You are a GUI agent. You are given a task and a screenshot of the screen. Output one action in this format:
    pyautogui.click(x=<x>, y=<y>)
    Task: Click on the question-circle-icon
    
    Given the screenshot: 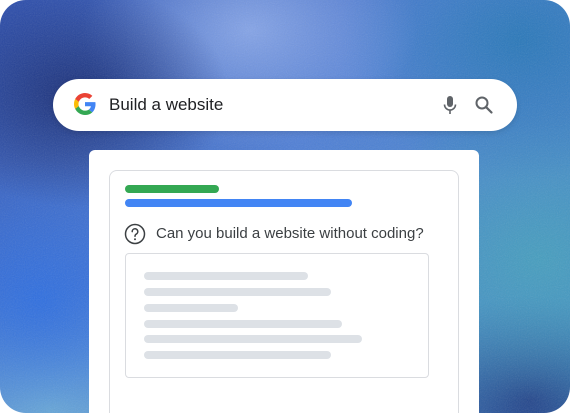 What is the action you would take?
    pyautogui.click(x=135, y=234)
    